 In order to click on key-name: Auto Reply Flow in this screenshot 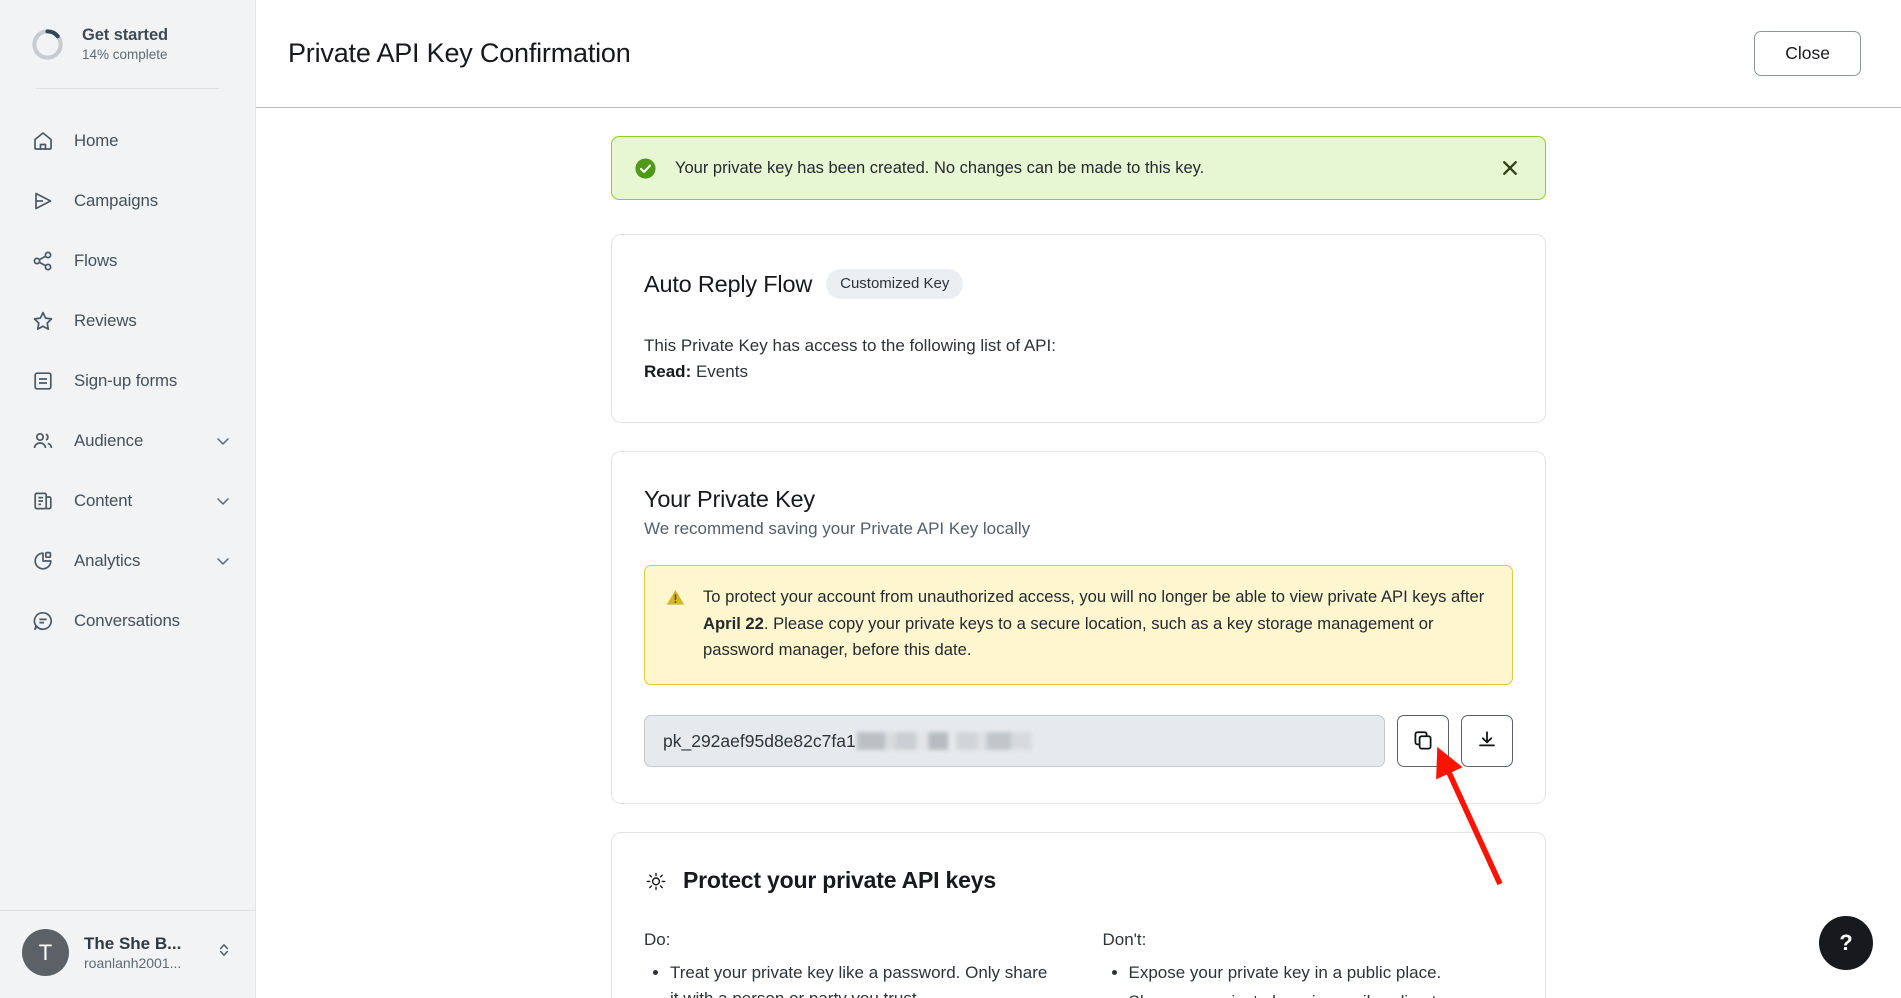, I will do `click(728, 283)`.